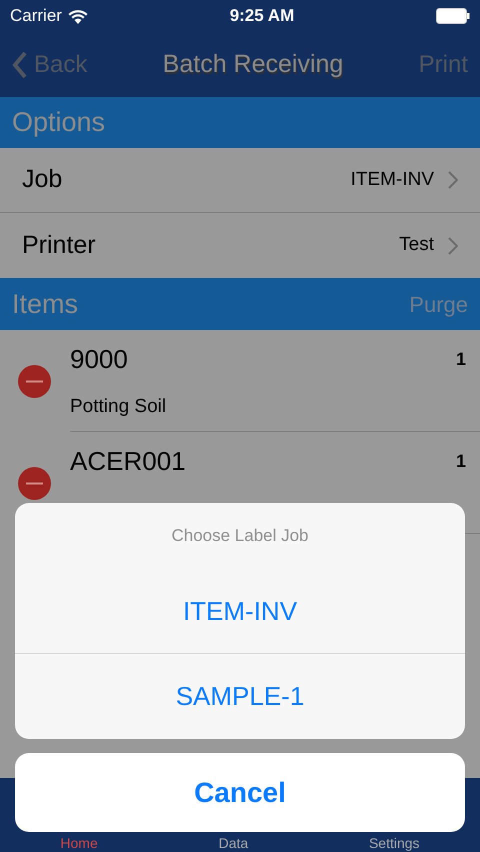  Describe the element at coordinates (36, 16) in the screenshot. I see `carrier-label: Carrier` at that location.